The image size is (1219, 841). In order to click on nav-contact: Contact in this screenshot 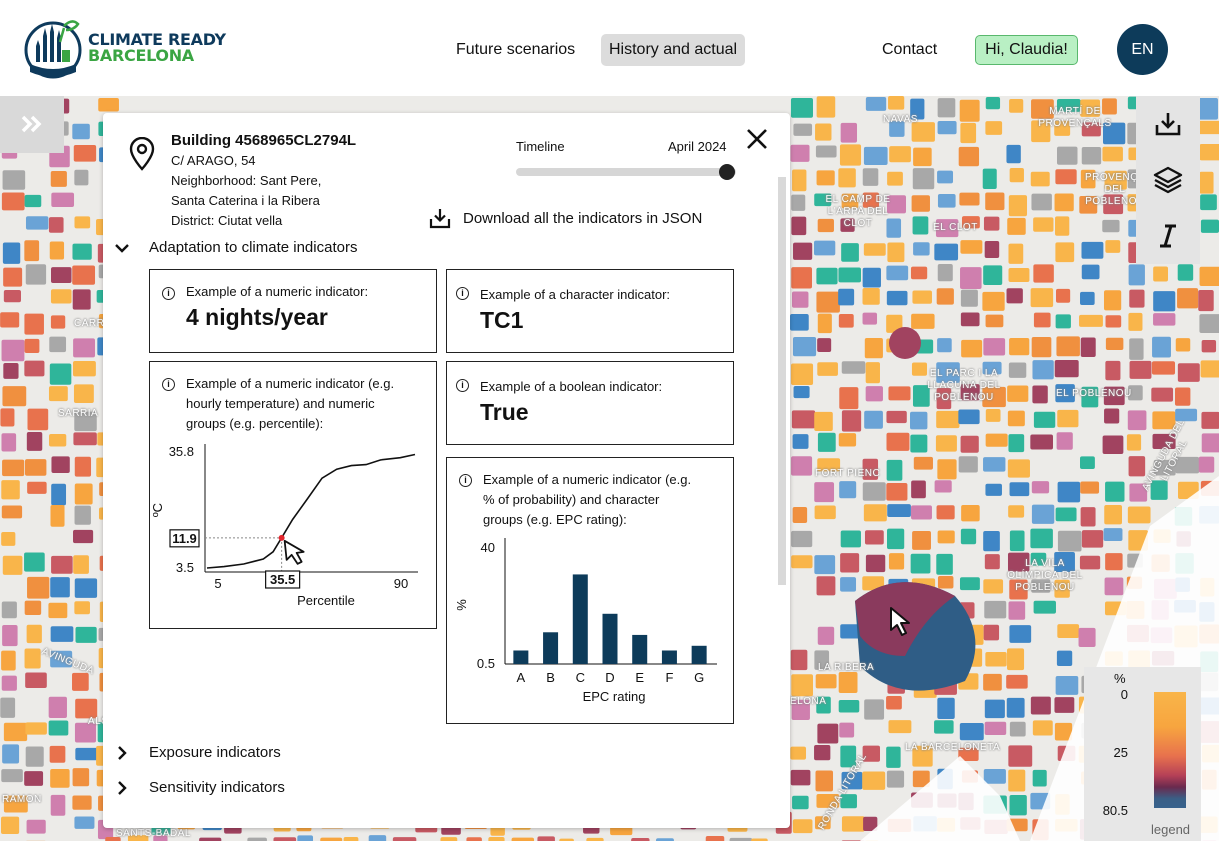, I will do `click(909, 50)`.